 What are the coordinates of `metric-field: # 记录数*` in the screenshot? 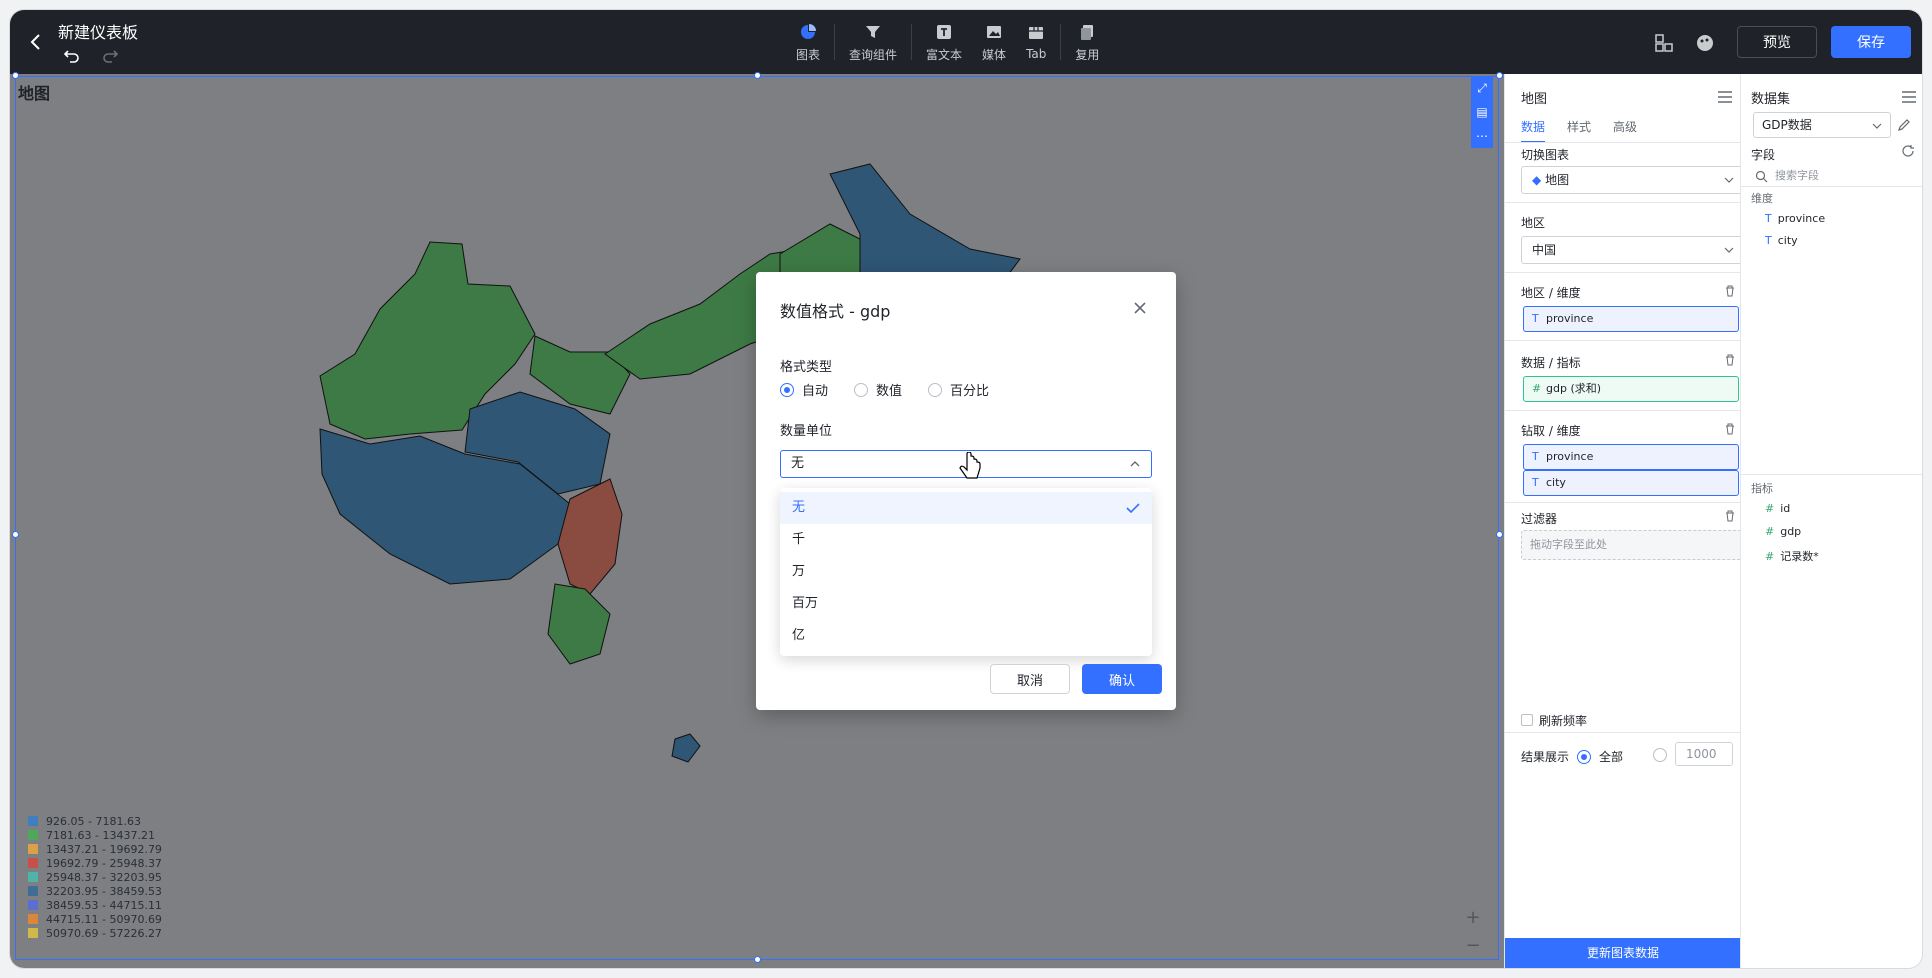 It's located at (1792, 556).